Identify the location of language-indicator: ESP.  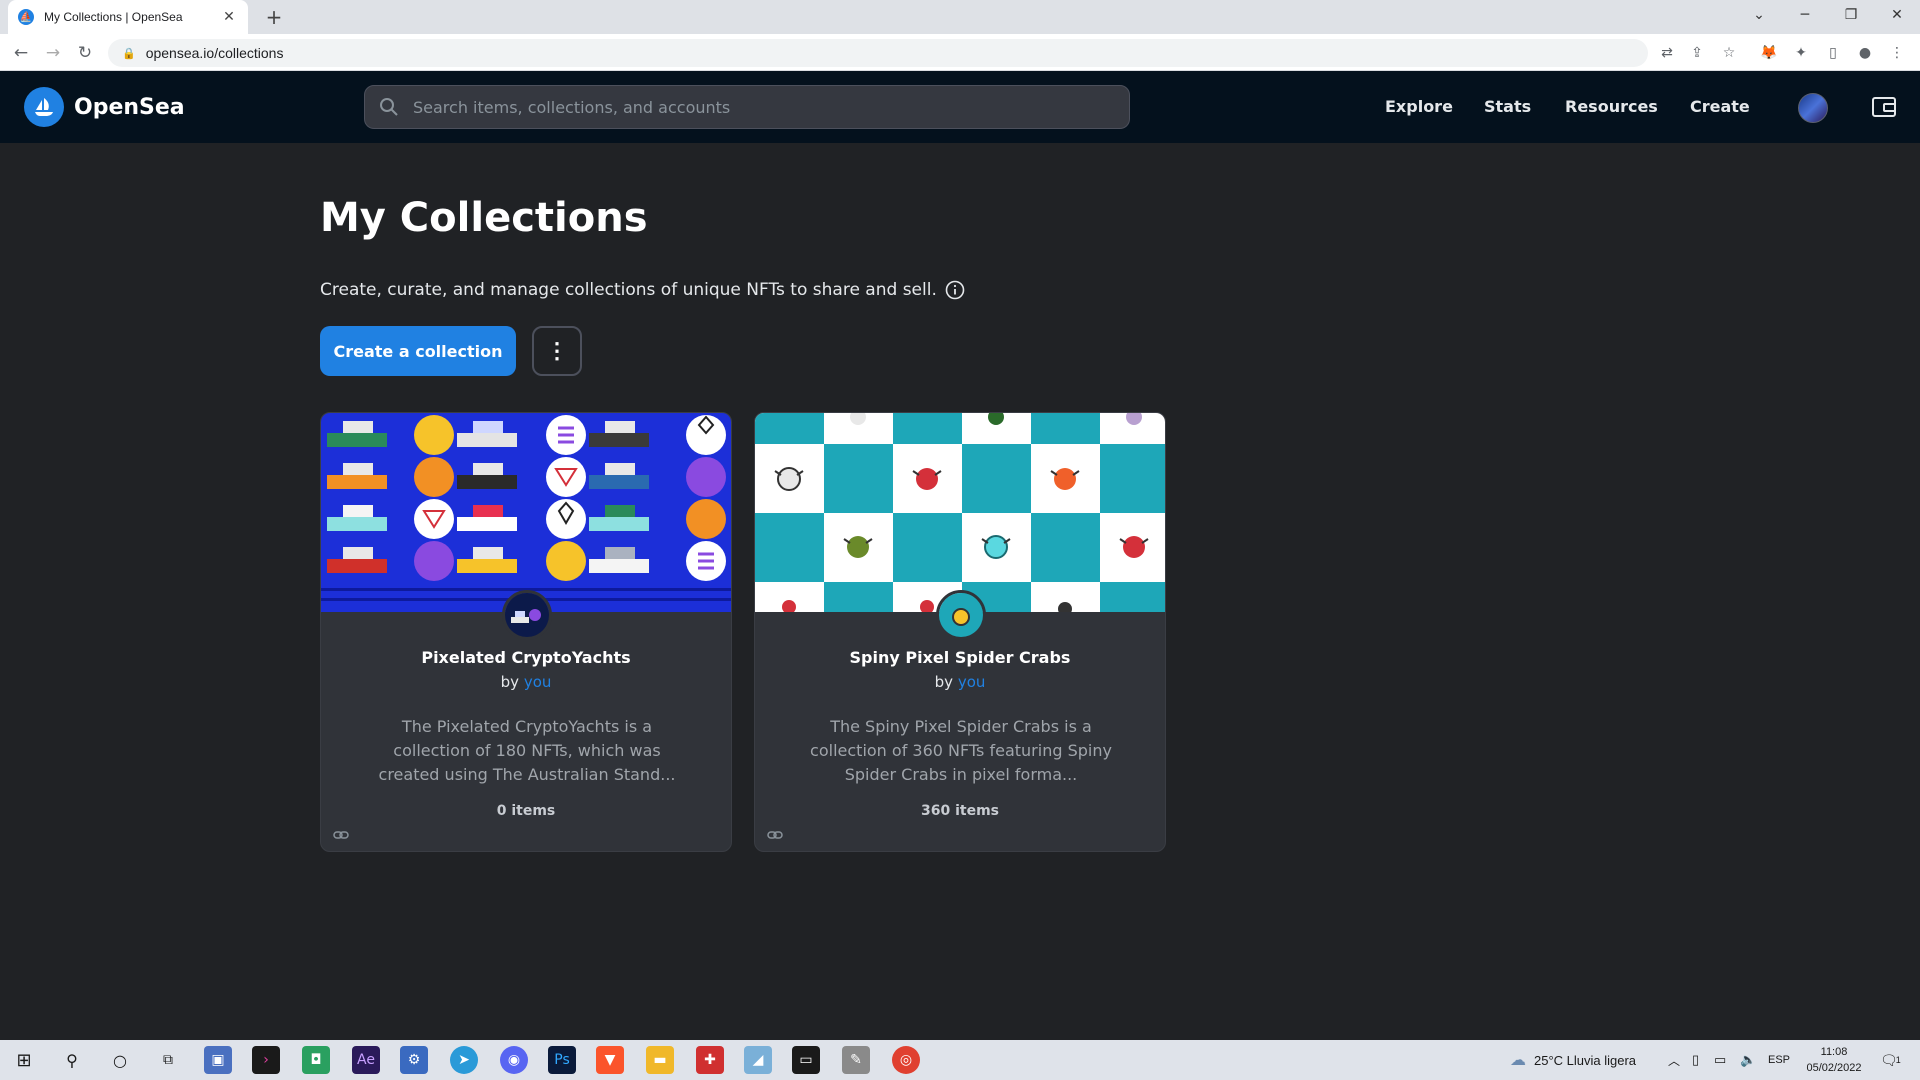
(1779, 1060).